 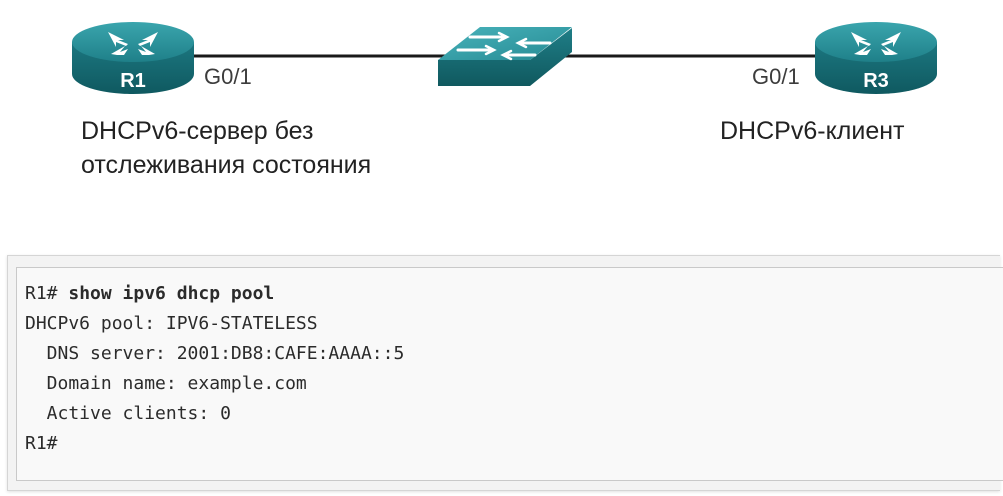 I want to click on terminal-command-line: R1# show ipv6 dhcp pool, so click(x=514, y=294).